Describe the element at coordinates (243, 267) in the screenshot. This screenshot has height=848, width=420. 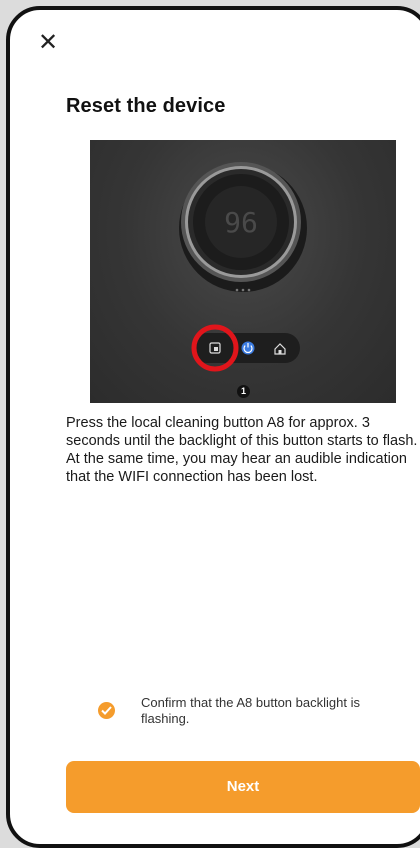
I see `device-illustration-graphic: 96` at that location.